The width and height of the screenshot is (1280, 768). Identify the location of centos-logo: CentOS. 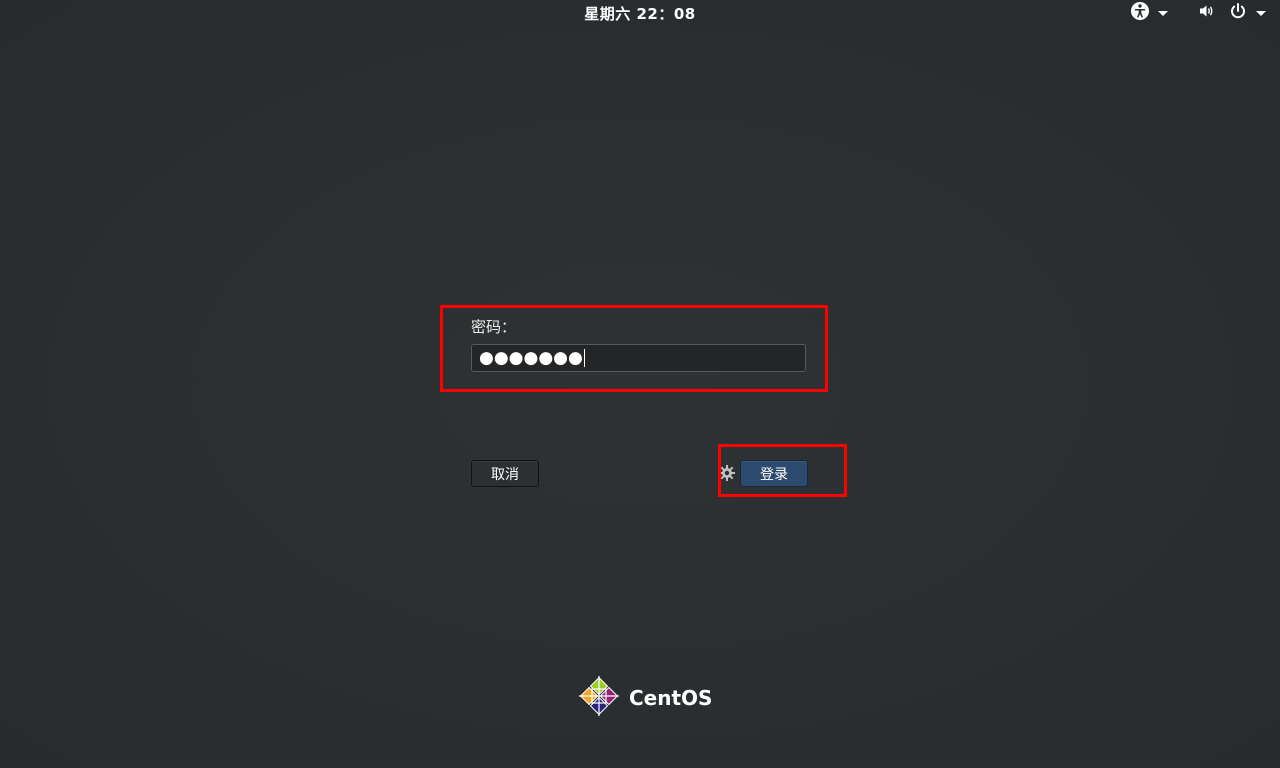
(644, 698).